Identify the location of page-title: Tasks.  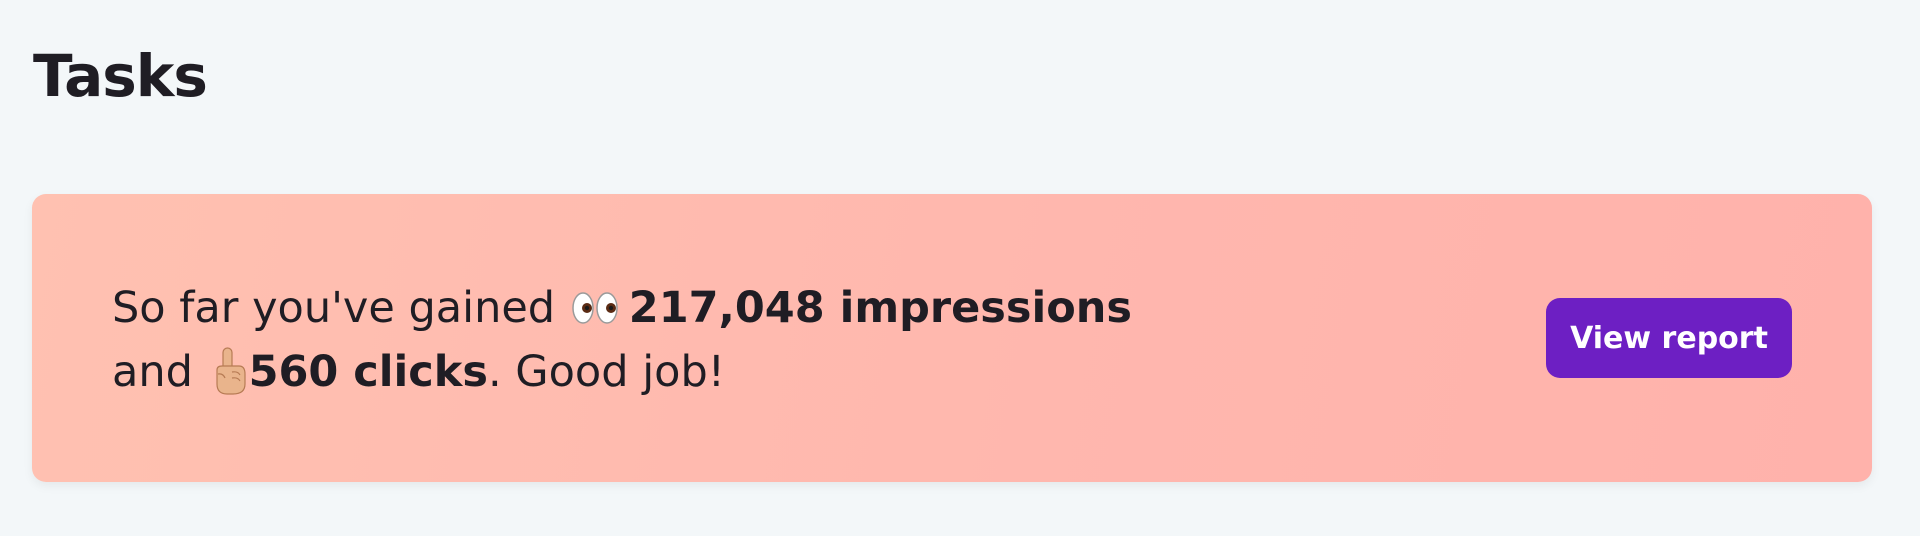
(120, 76).